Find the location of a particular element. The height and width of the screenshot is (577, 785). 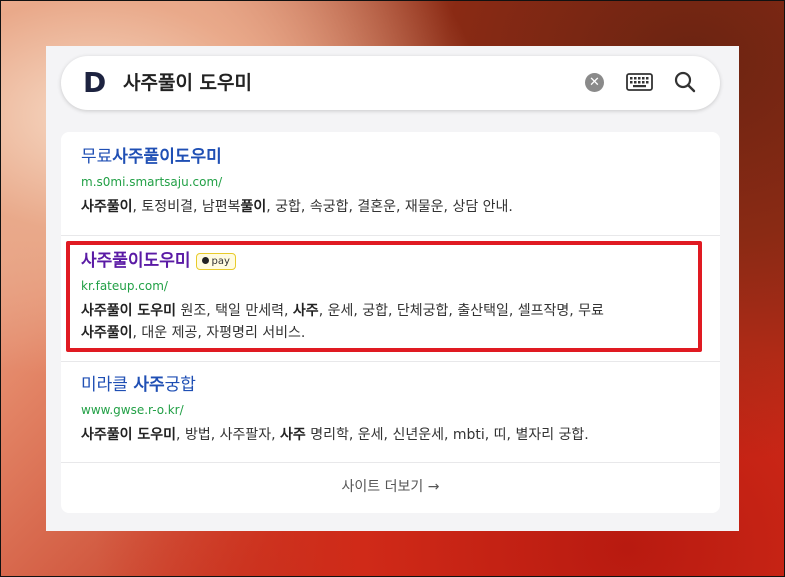

search-input: 사주풀이 도우미 is located at coordinates (187, 83).